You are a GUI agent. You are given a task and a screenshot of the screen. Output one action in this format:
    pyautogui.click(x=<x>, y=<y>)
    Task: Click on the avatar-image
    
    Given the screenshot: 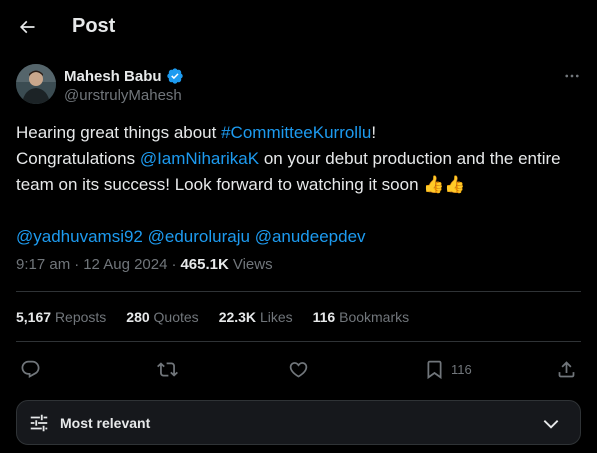 What is the action you would take?
    pyautogui.click(x=36, y=84)
    